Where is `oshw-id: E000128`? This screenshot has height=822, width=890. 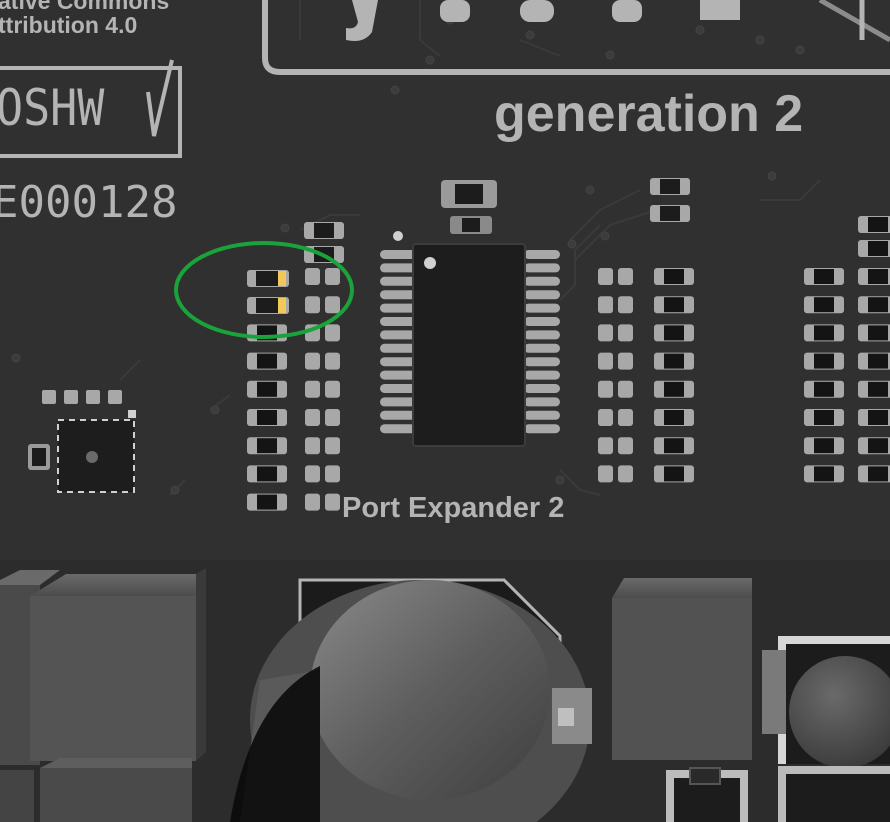 oshw-id: E000128 is located at coordinates (89, 202).